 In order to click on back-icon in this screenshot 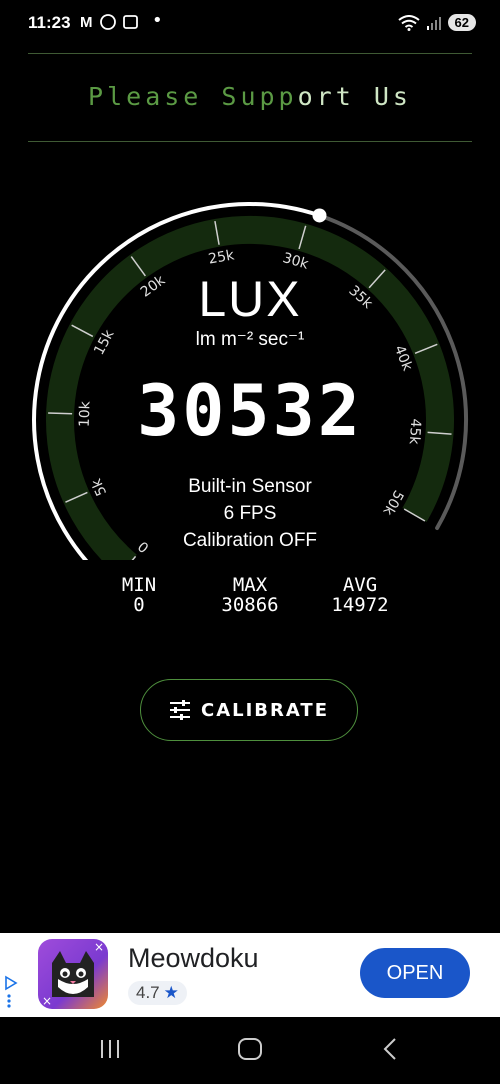, I will do `click(390, 1049)`.